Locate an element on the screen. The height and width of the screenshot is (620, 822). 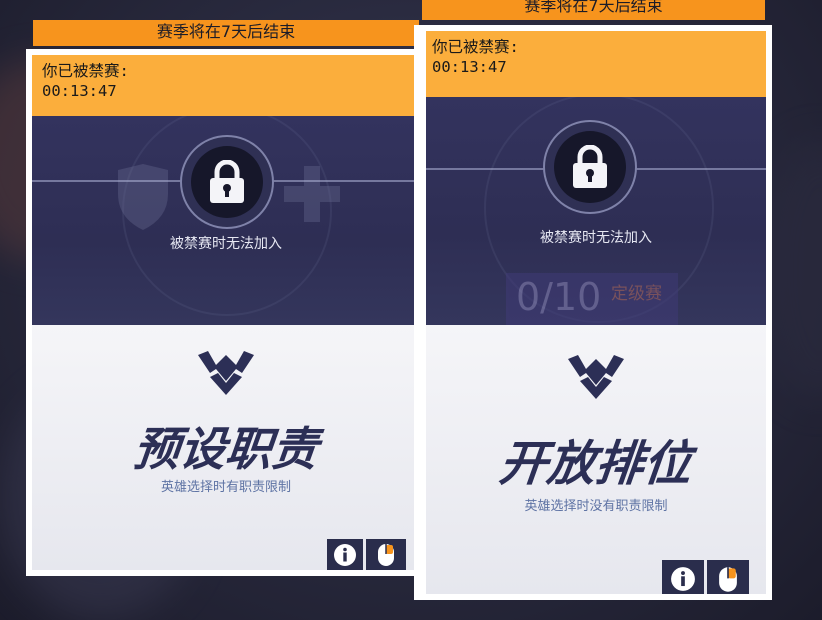
mode-title: 预设职责 is located at coordinates (225, 449).